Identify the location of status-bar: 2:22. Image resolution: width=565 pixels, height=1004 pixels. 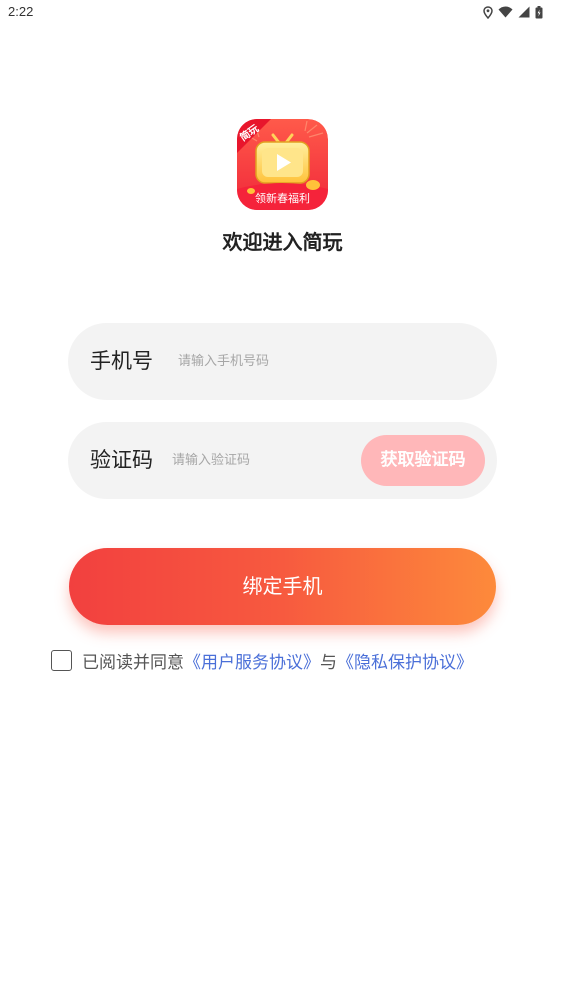
(282, 12).